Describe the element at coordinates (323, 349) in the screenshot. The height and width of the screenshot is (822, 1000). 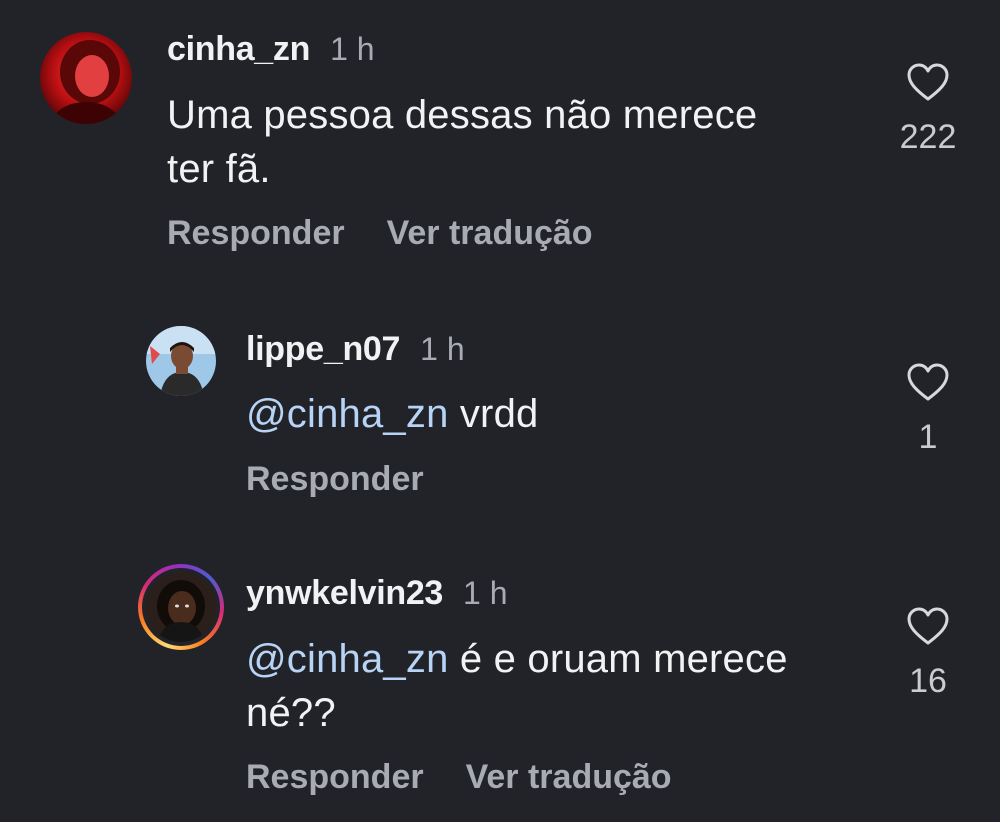
I see `comment-username: lippe_n07` at that location.